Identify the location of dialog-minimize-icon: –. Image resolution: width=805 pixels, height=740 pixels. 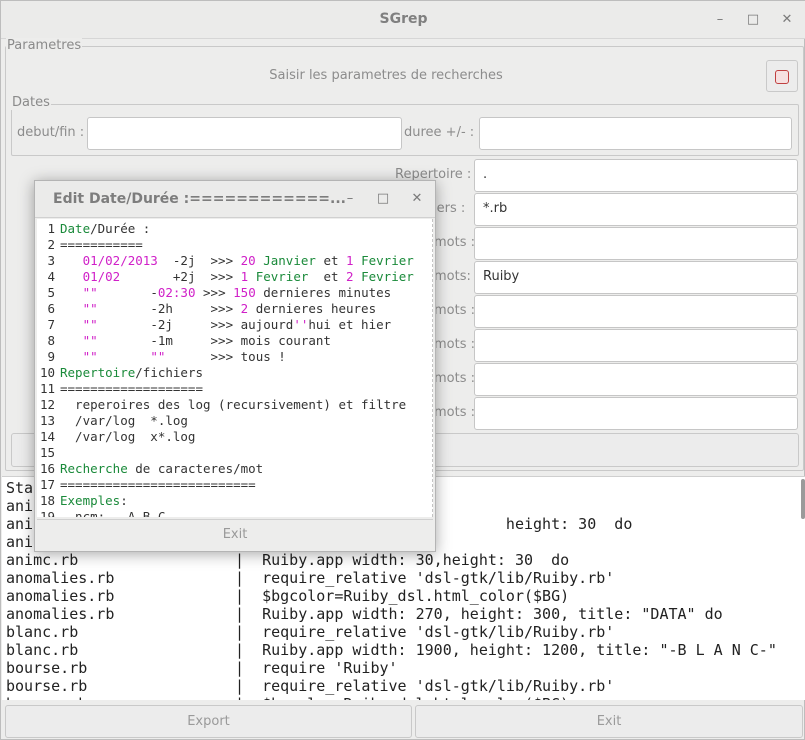
(350, 199).